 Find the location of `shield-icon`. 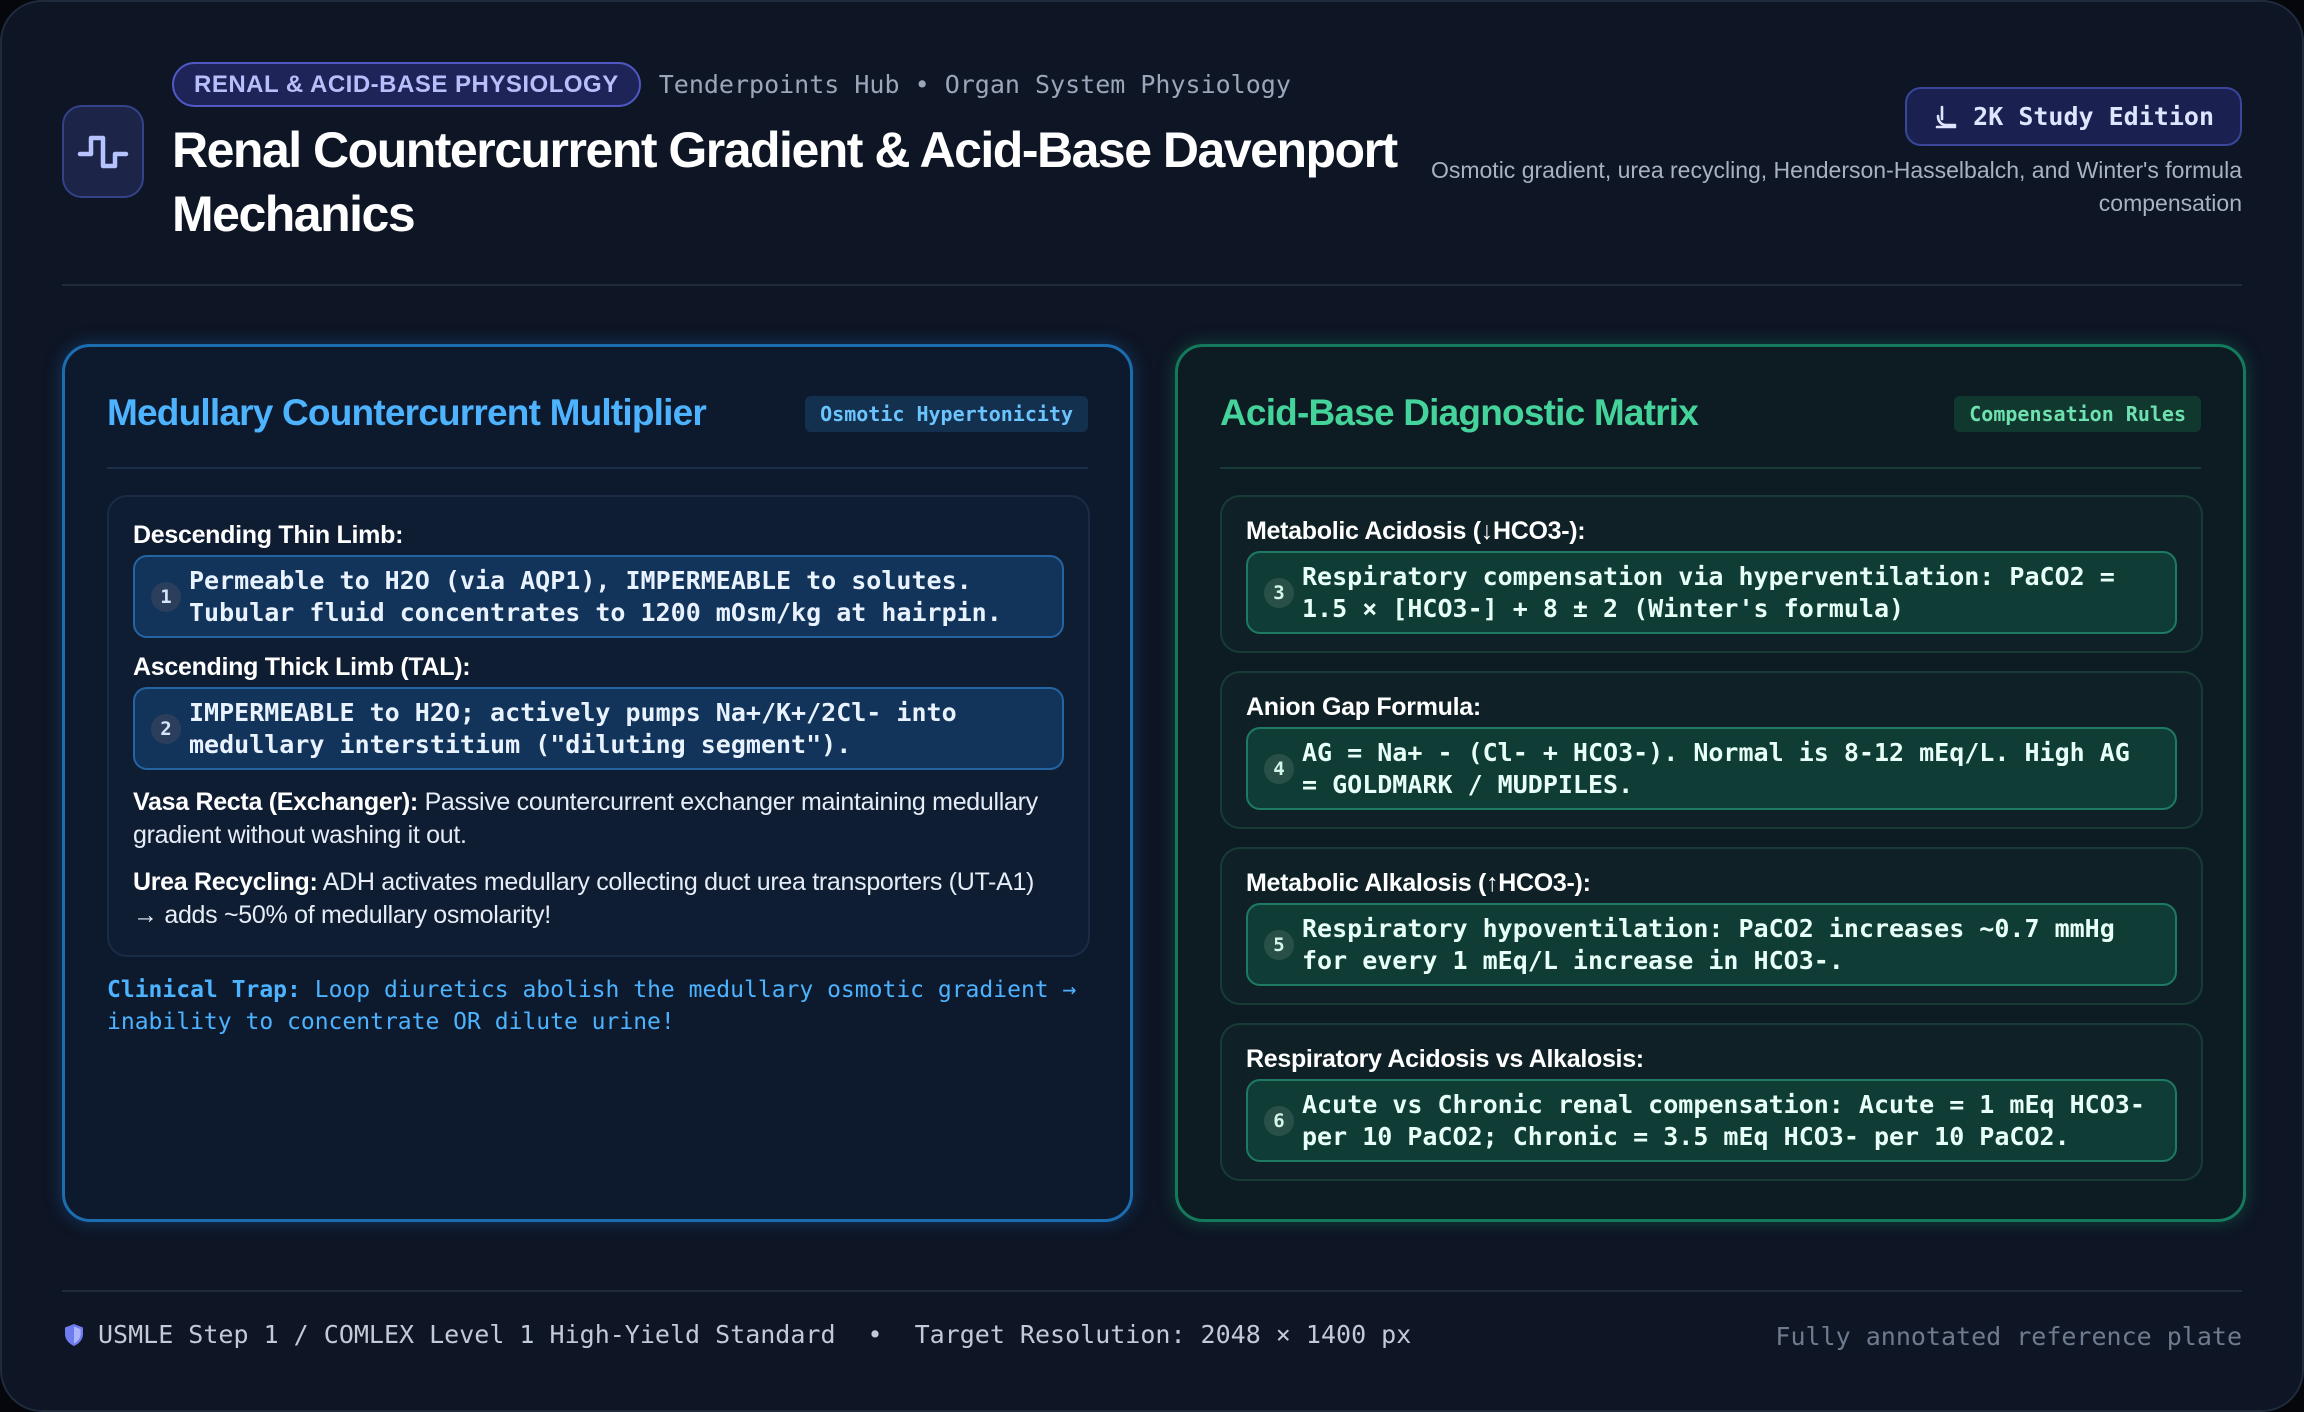

shield-icon is located at coordinates (74, 1334).